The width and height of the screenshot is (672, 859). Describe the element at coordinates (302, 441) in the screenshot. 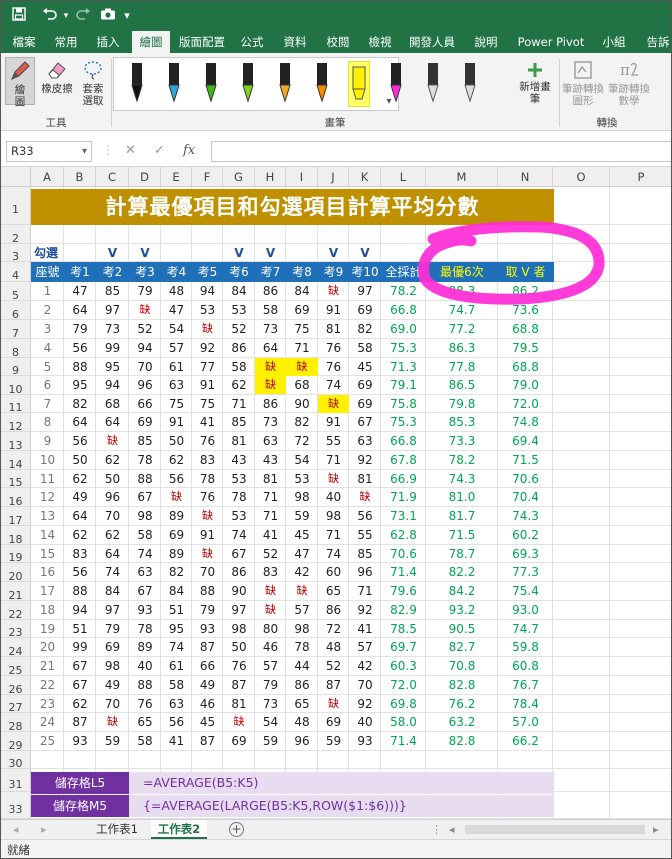

I see `score-cell: 72` at that location.